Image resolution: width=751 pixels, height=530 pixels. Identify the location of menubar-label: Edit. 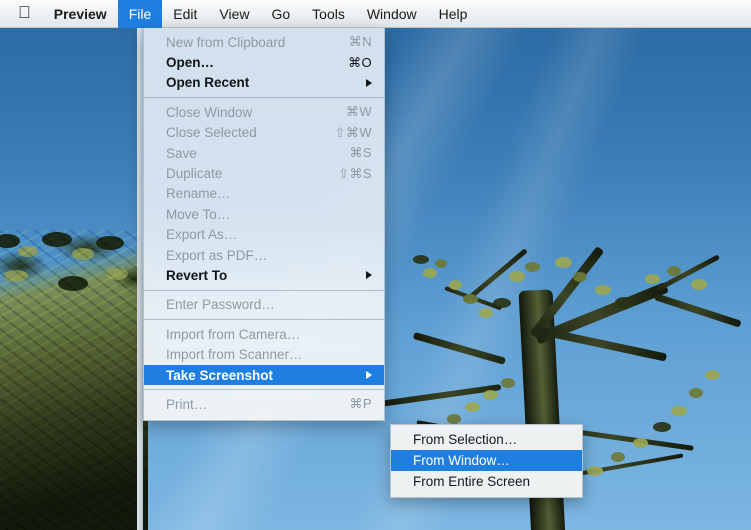
(178, 13).